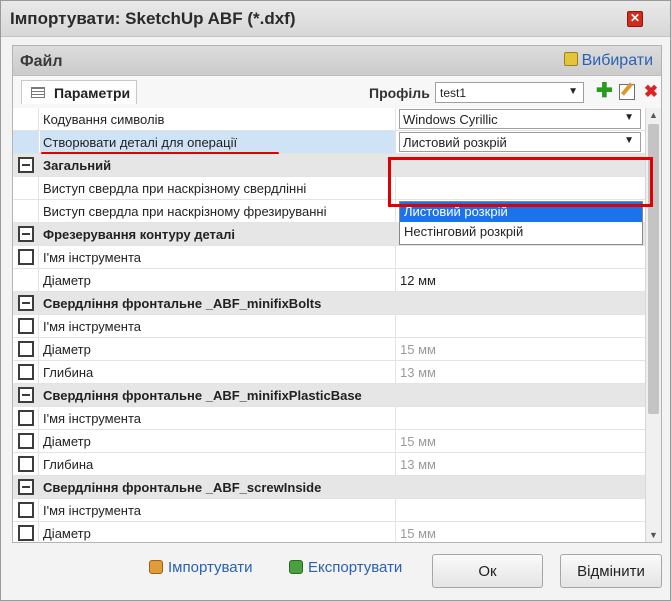  I want to click on encoding-select-value: Windows Cyrillic, so click(450, 119).